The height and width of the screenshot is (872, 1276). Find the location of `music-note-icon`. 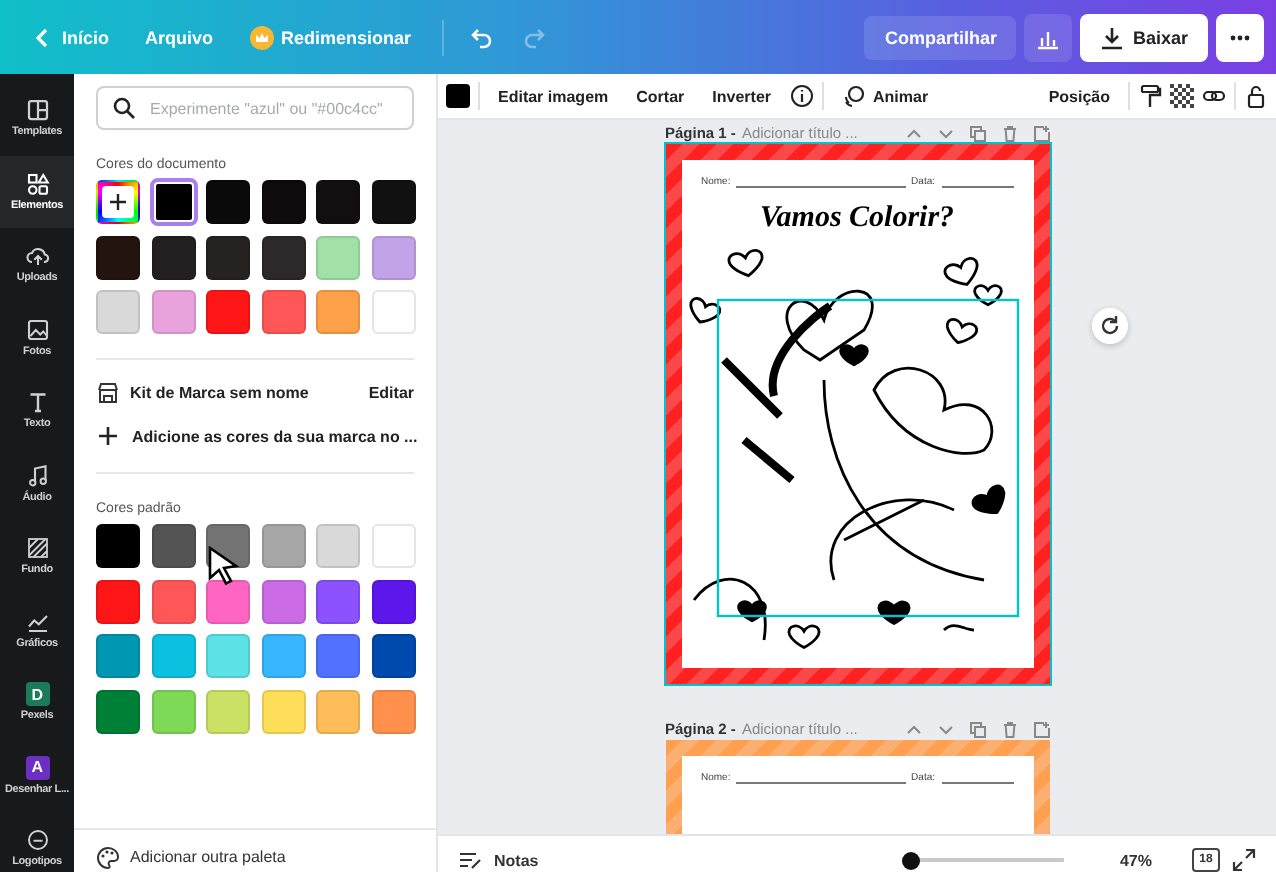

music-note-icon is located at coordinates (37, 475).